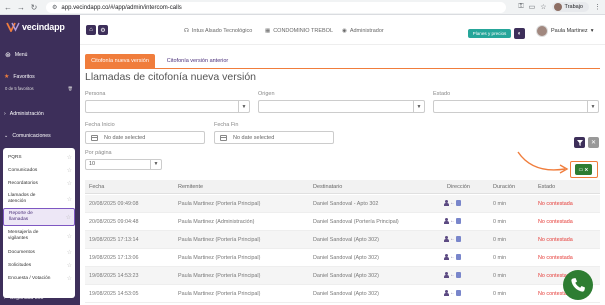 The height and width of the screenshot is (305, 605). What do you see at coordinates (366, 31) in the screenshot?
I see `role-name: Administrador` at bounding box center [366, 31].